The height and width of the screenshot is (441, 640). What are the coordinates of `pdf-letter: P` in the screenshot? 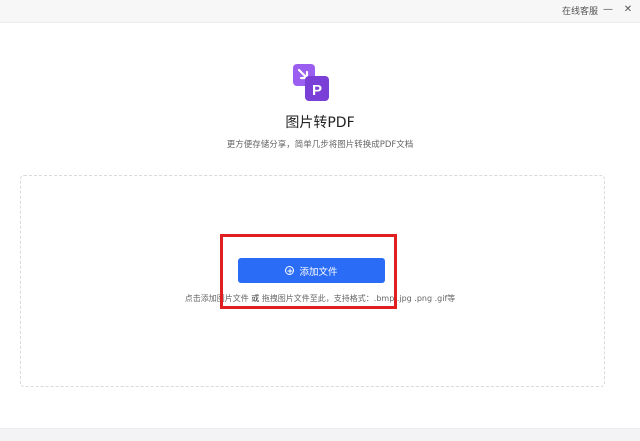 It's located at (317, 90).